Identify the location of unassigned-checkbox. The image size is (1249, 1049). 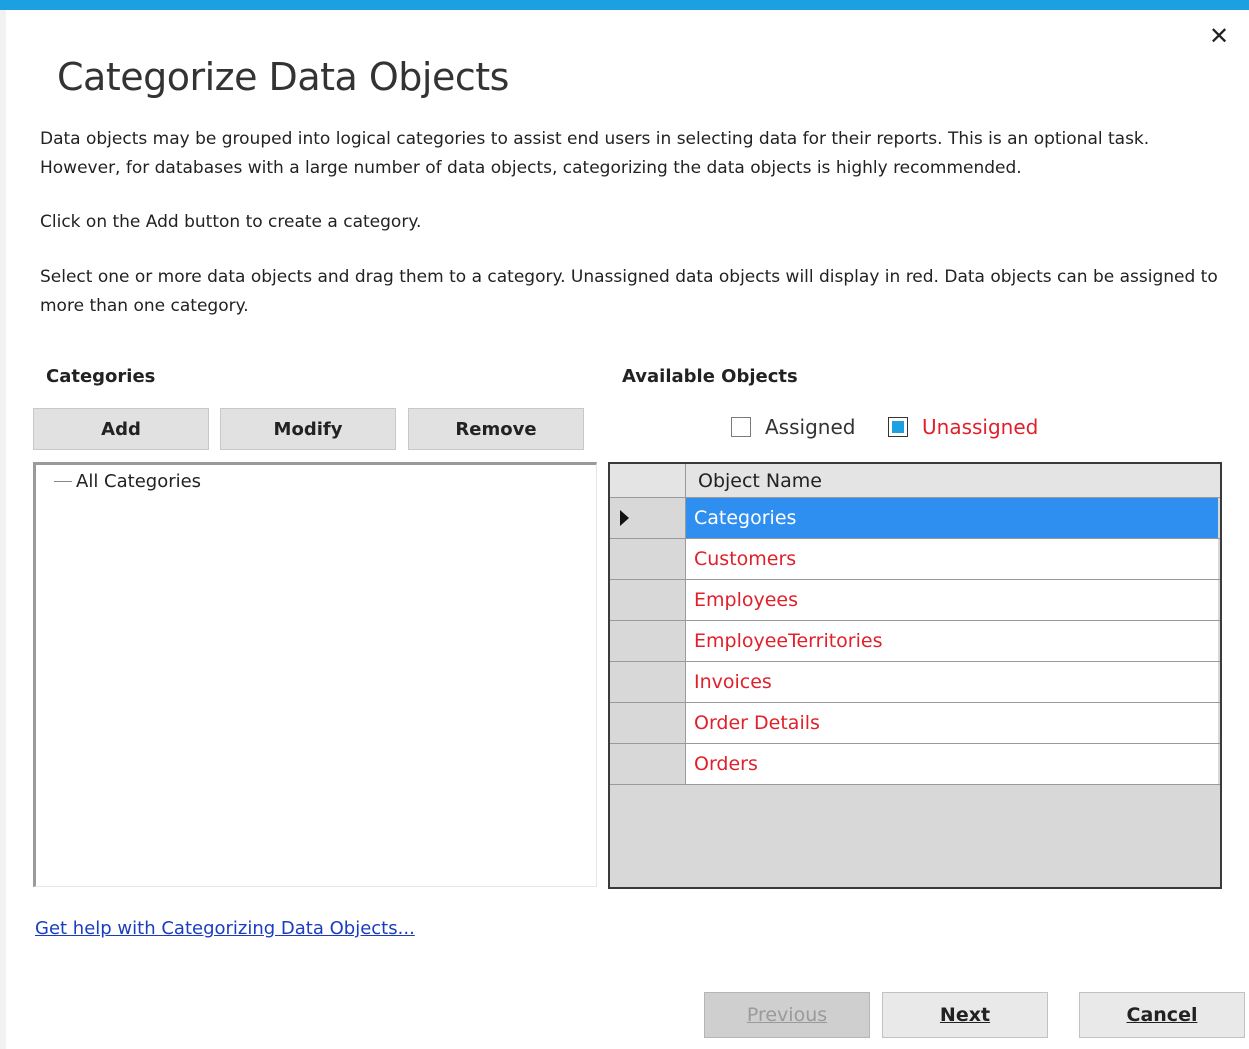
(898, 427).